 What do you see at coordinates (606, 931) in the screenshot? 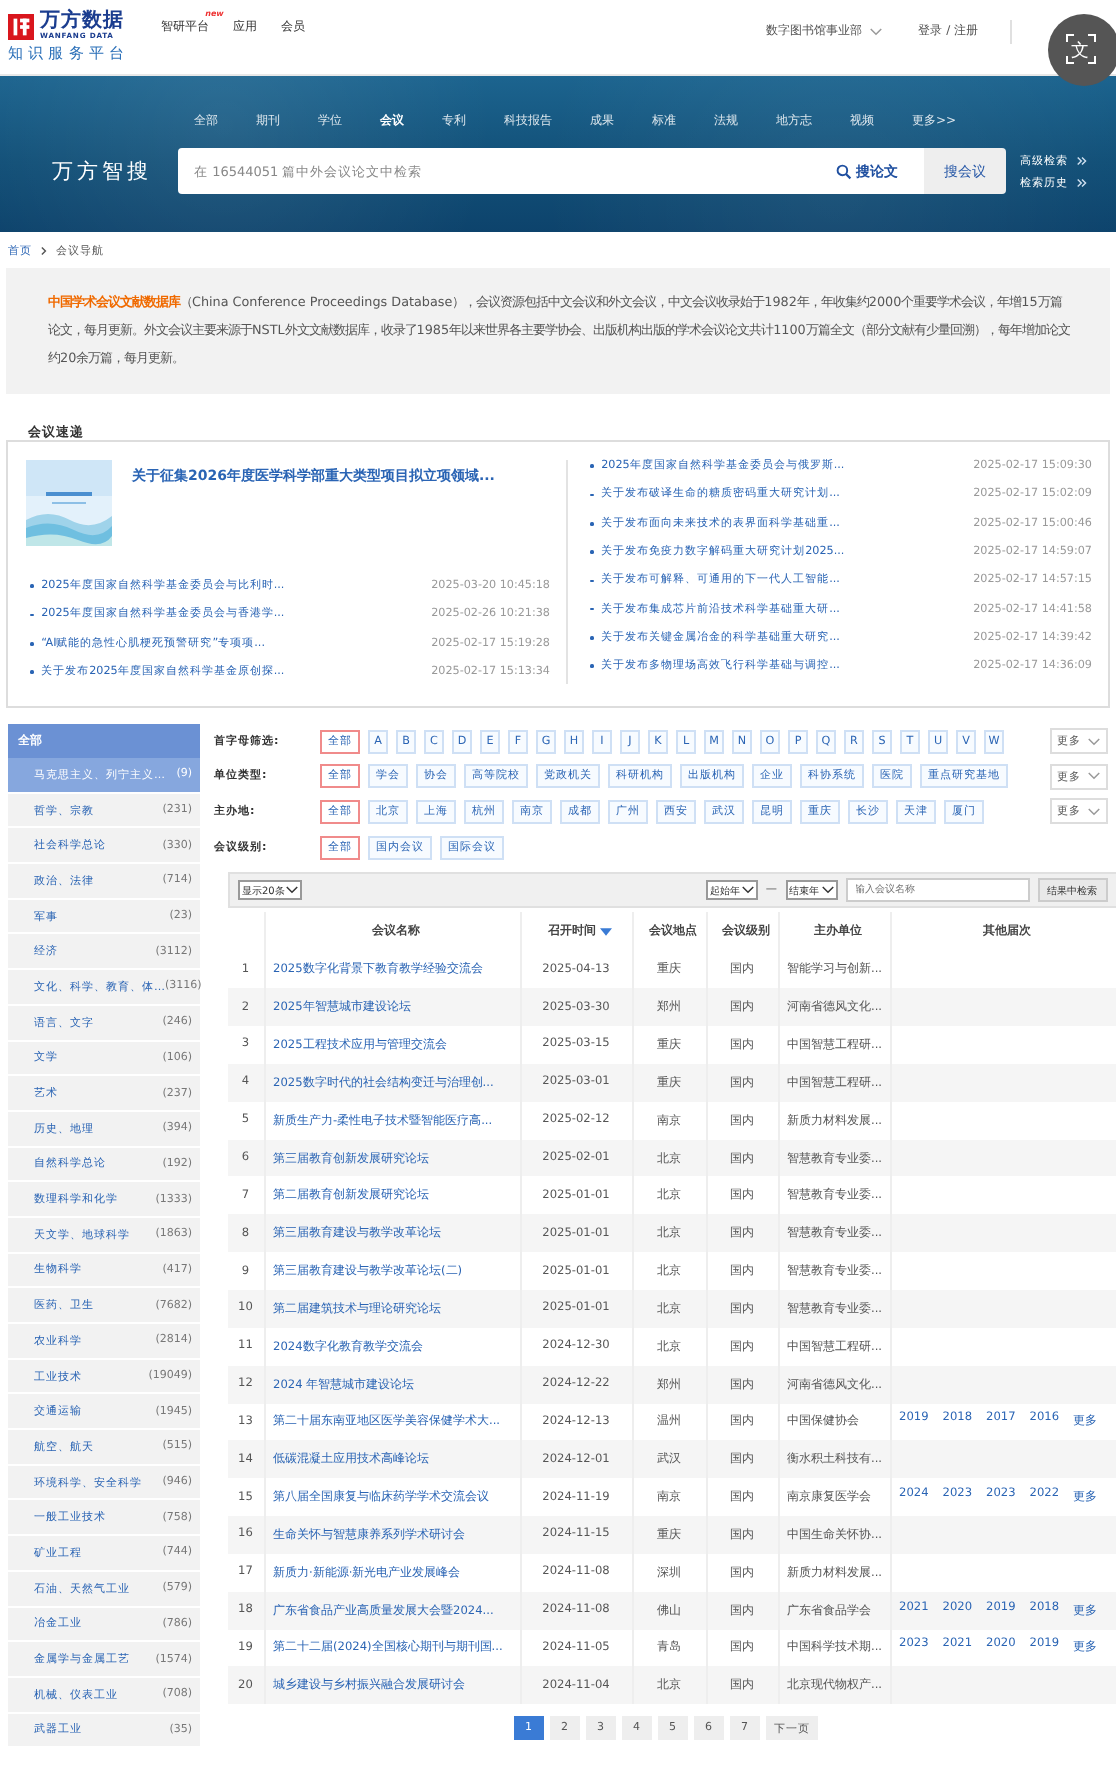
I see `sort-icon` at bounding box center [606, 931].